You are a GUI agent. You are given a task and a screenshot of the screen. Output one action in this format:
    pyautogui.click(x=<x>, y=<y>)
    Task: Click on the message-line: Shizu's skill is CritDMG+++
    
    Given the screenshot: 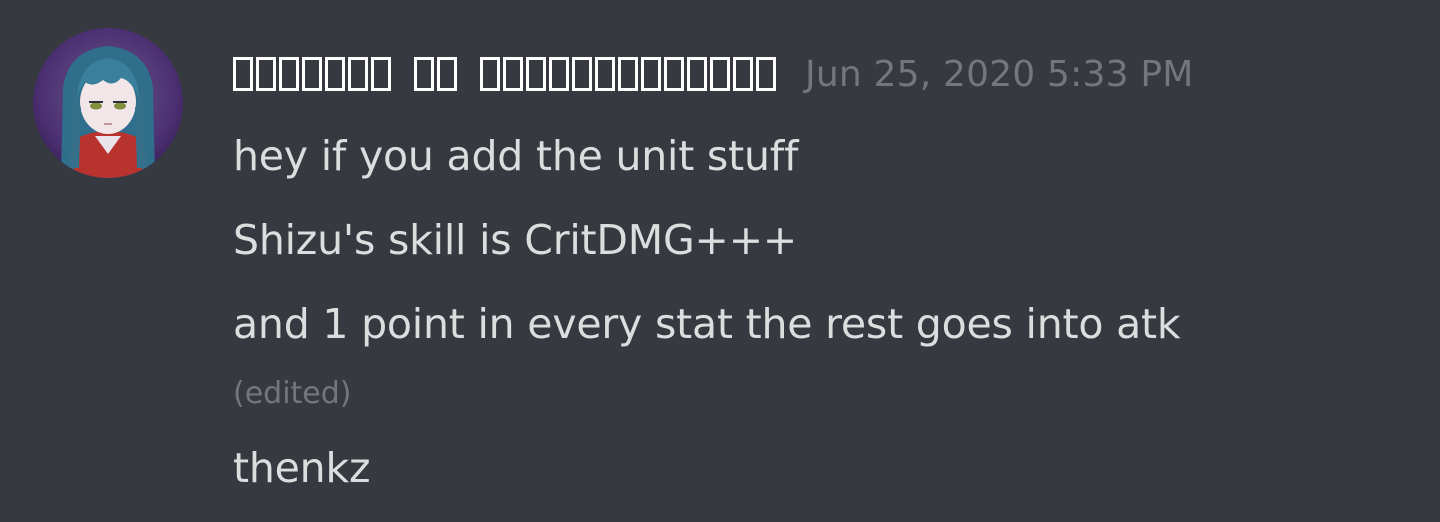 What is the action you would take?
    pyautogui.click(x=515, y=240)
    